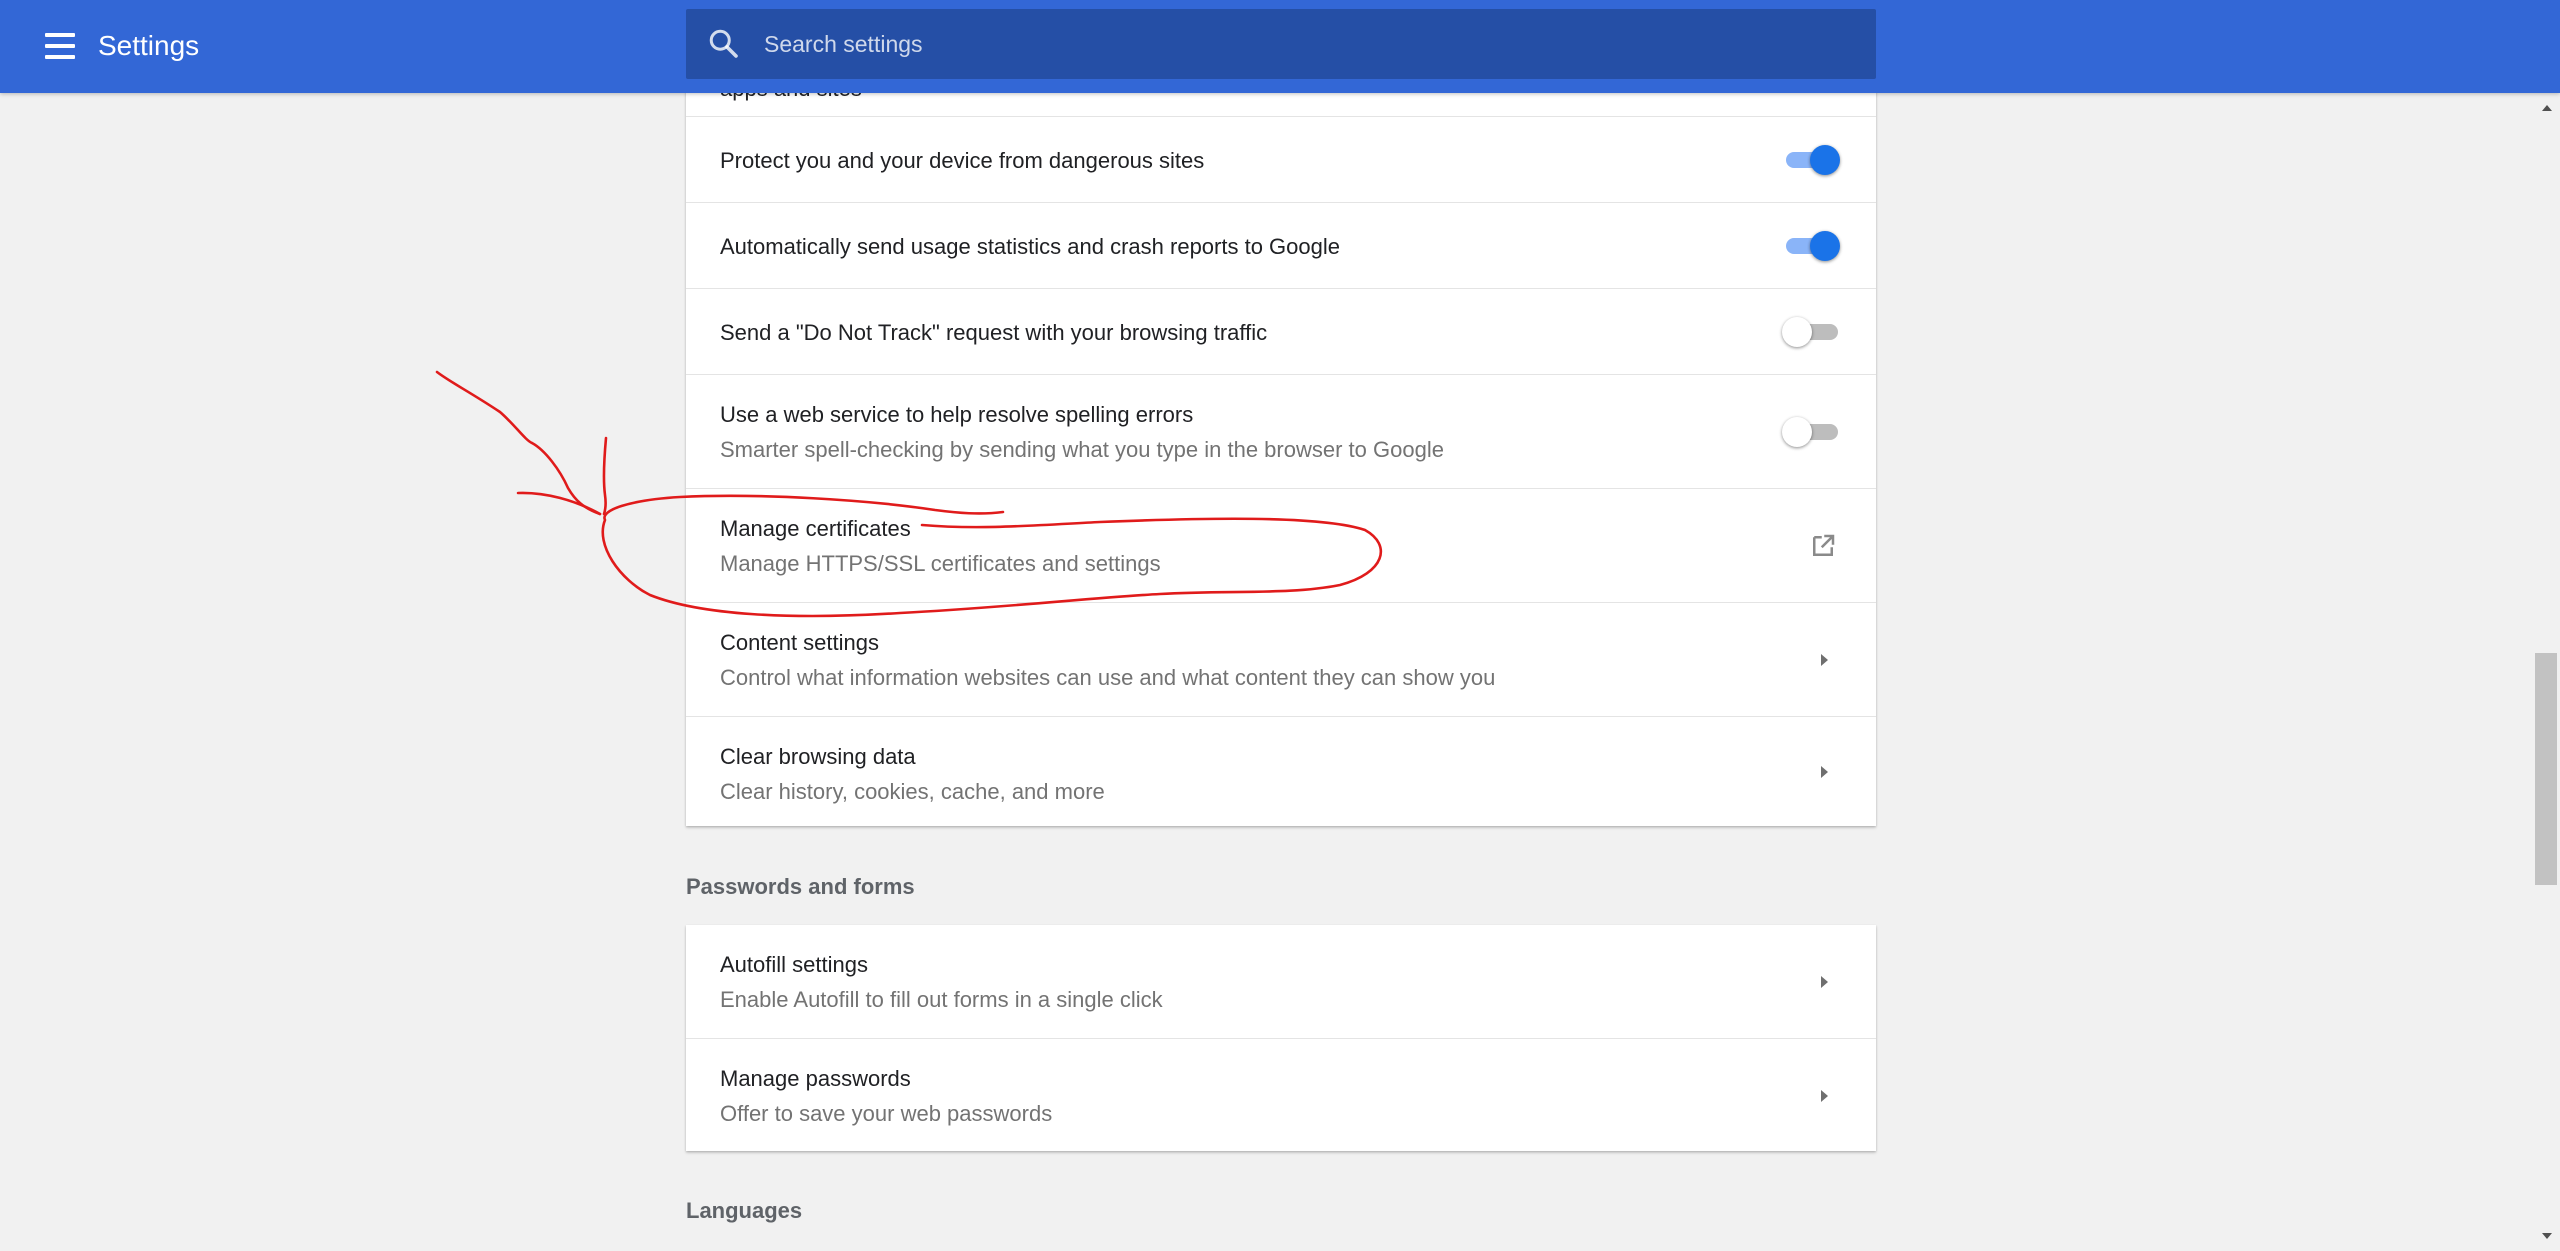 This screenshot has width=2560, height=1251. I want to click on row-label: Manage certificates, so click(815, 528).